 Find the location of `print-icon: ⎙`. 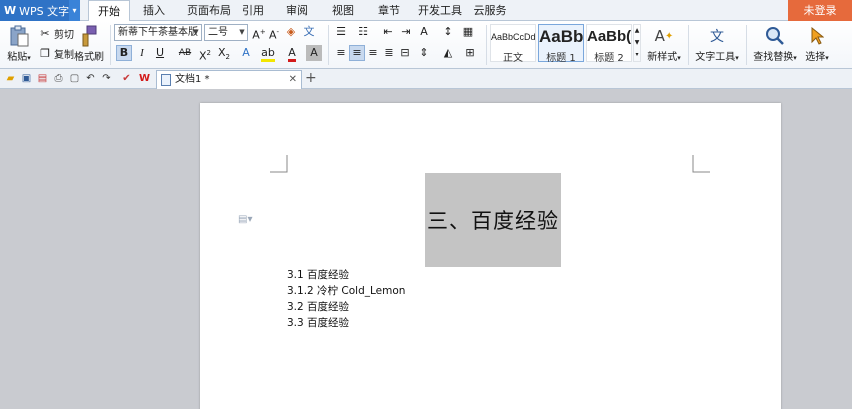

print-icon: ⎙ is located at coordinates (58, 78).